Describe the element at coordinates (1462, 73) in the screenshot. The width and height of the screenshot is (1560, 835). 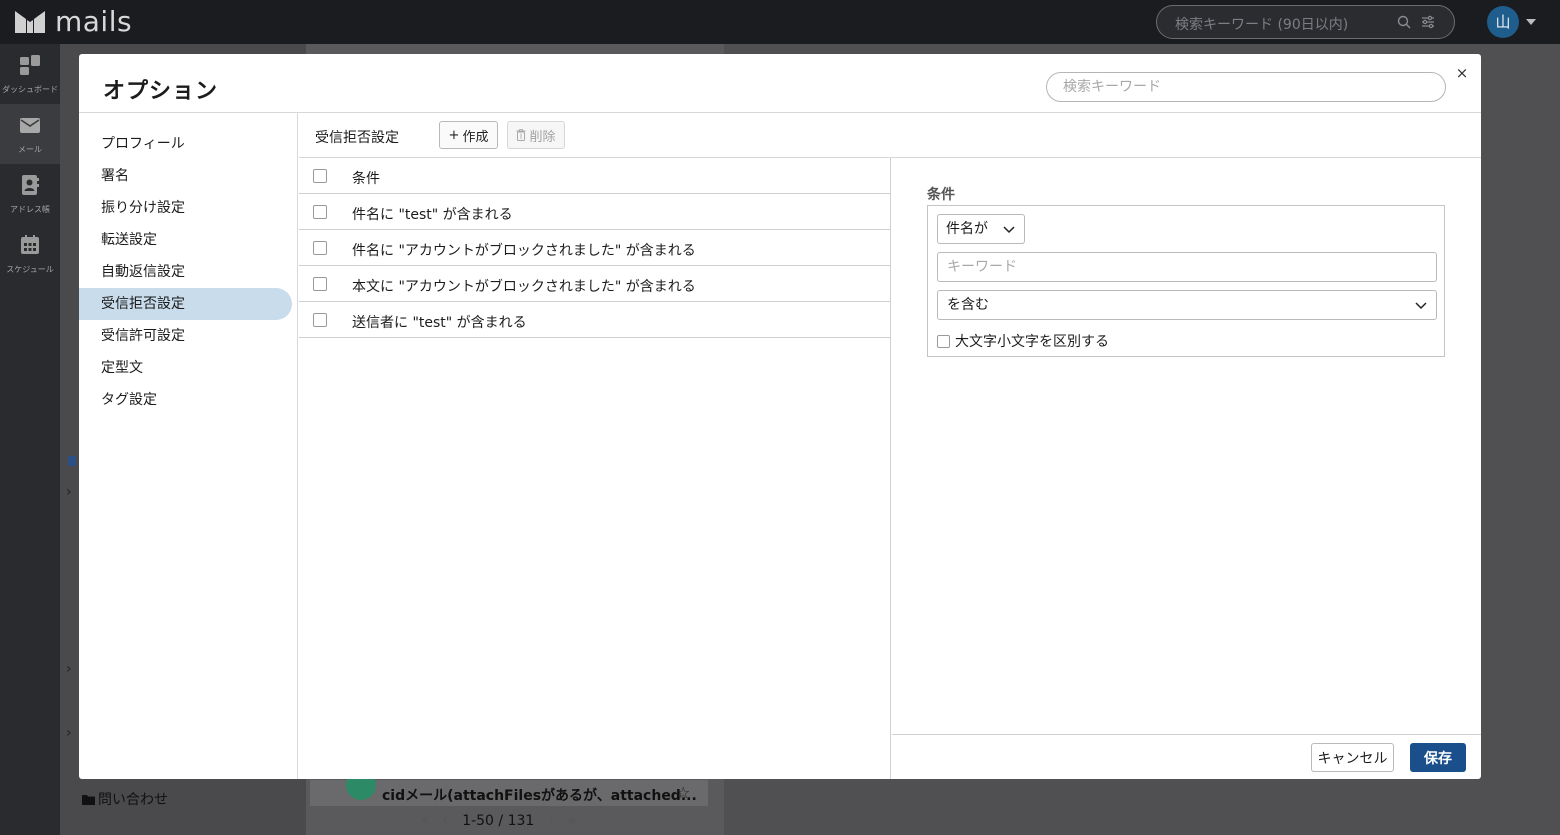
I see `close-icon: ×` at that location.